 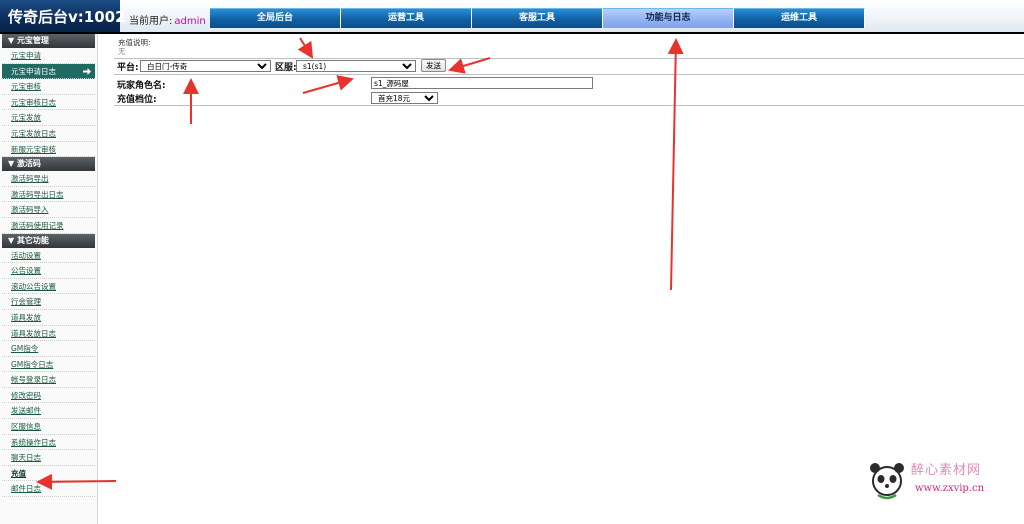 I want to click on sidebar-item: 帐号登录日志, so click(x=48, y=380).